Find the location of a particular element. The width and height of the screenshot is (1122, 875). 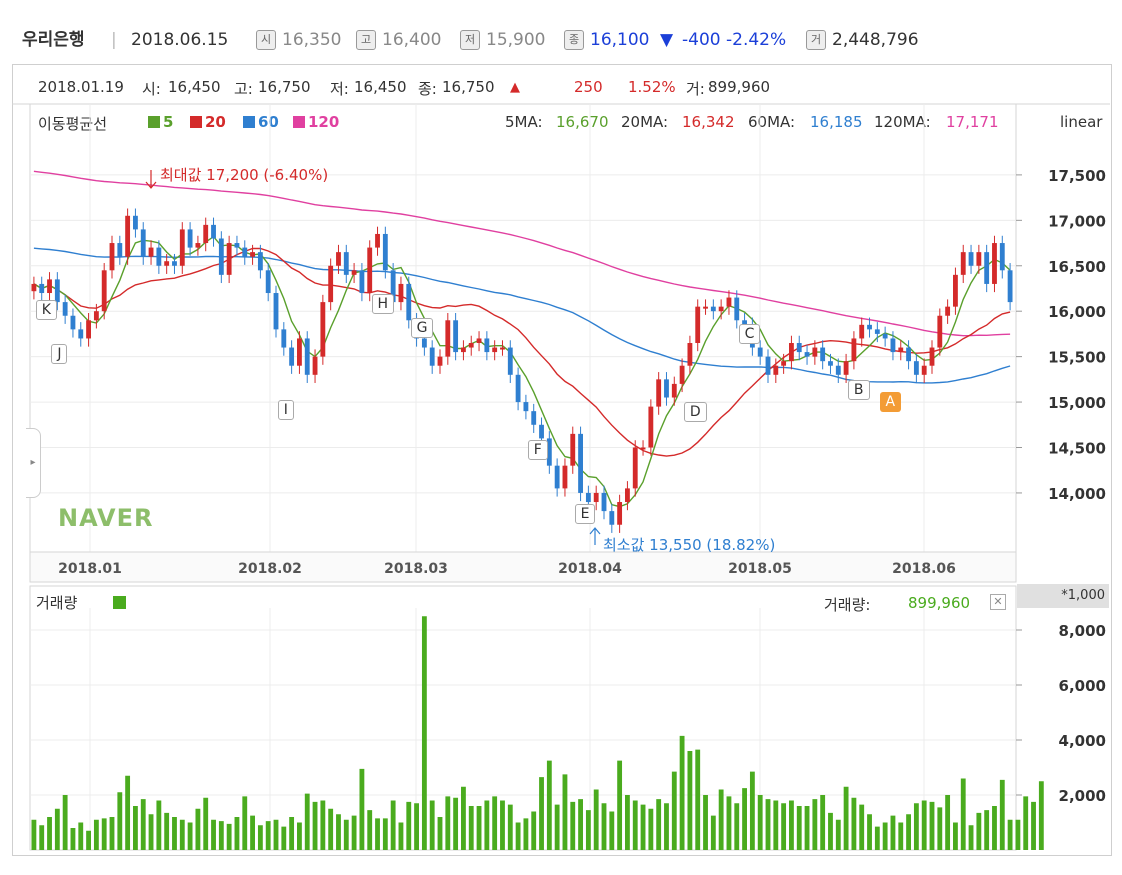

min-annotation: 최소값 13,550 (18.82%) is located at coordinates (689, 545).